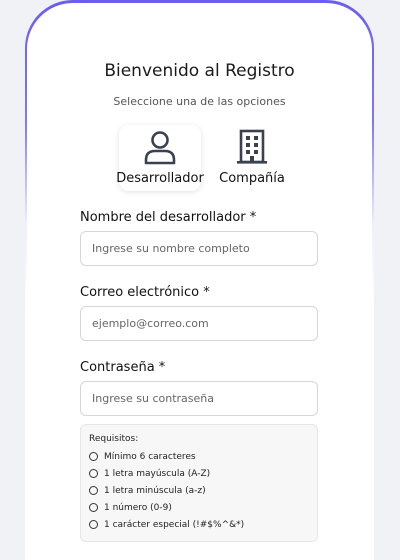  Describe the element at coordinates (168, 217) in the screenshot. I see `name-label: Nombre del desarrollador *` at that location.